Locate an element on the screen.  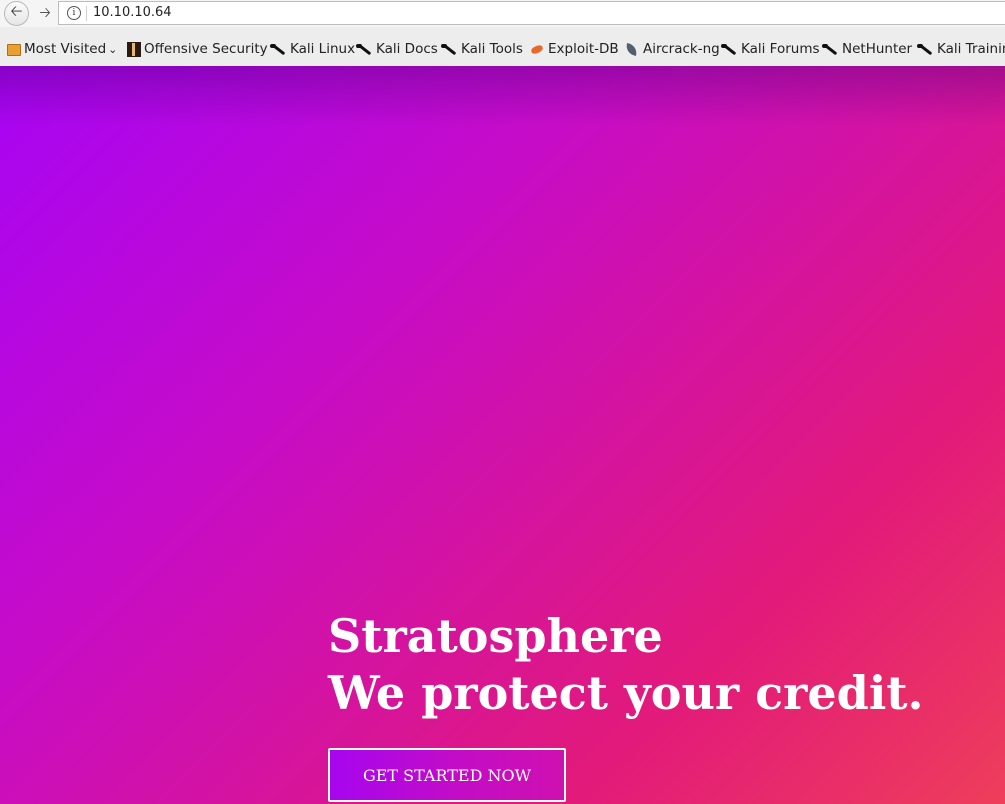
url-text: 10.10.10.64 is located at coordinates (132, 12).